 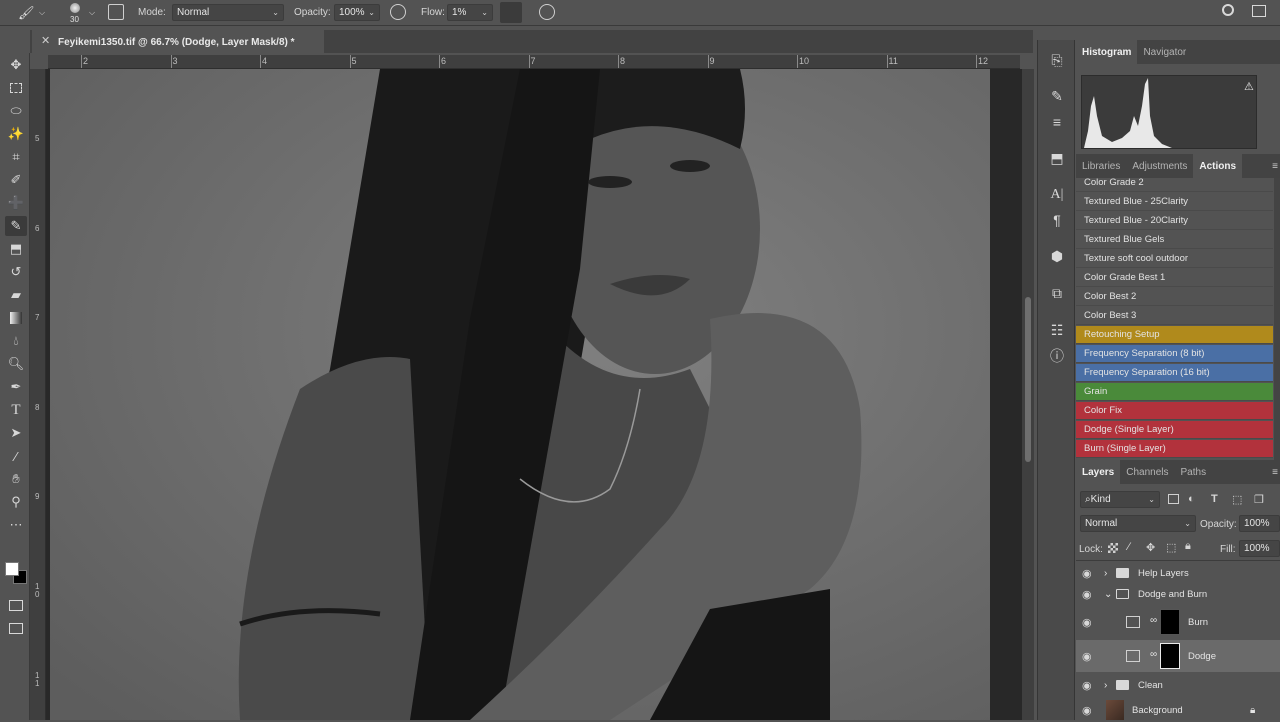 What do you see at coordinates (1138, 523) in the screenshot?
I see `blend-mode-dropdown: Normal ⌄` at bounding box center [1138, 523].